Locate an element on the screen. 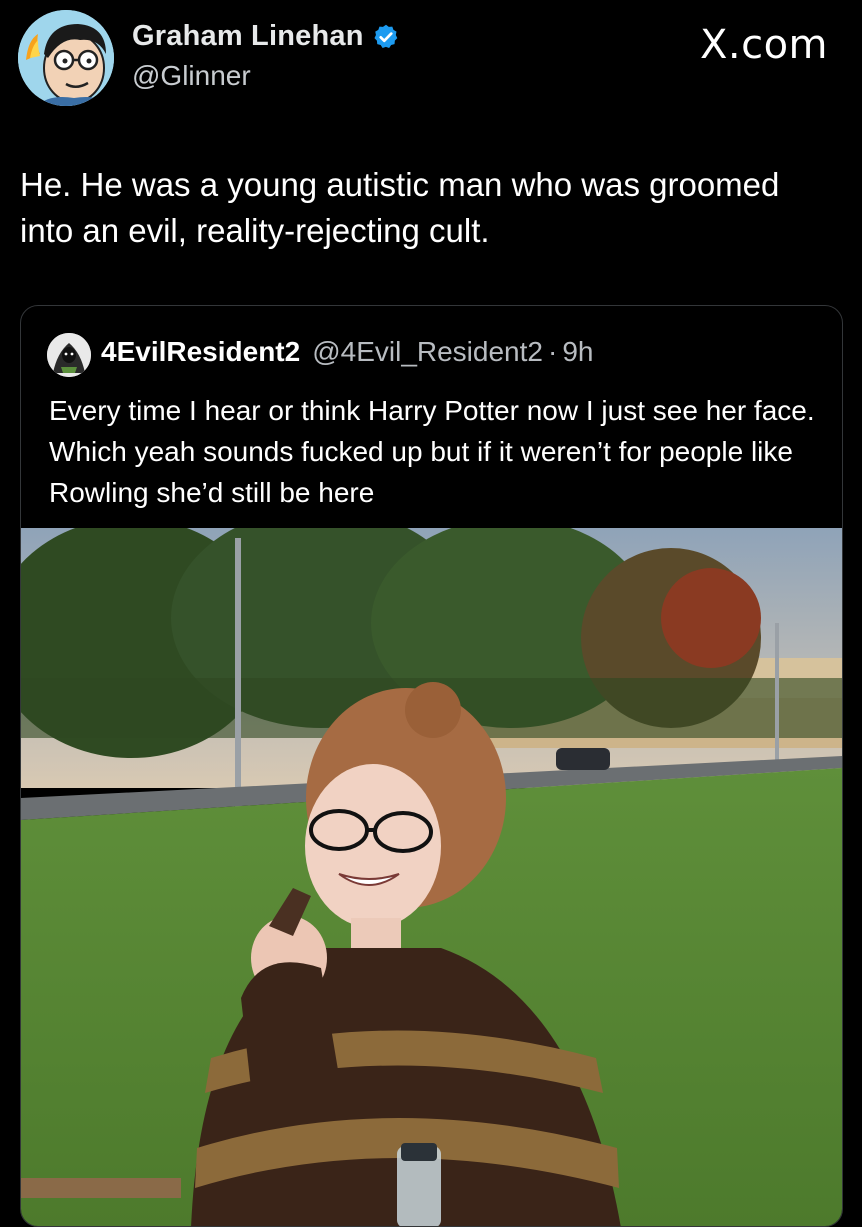 Image resolution: width=862 pixels, height=1227 pixels. quoted-header: 4EvilResident2 @4Evil_Resident2 · 9h is located at coordinates (347, 352).